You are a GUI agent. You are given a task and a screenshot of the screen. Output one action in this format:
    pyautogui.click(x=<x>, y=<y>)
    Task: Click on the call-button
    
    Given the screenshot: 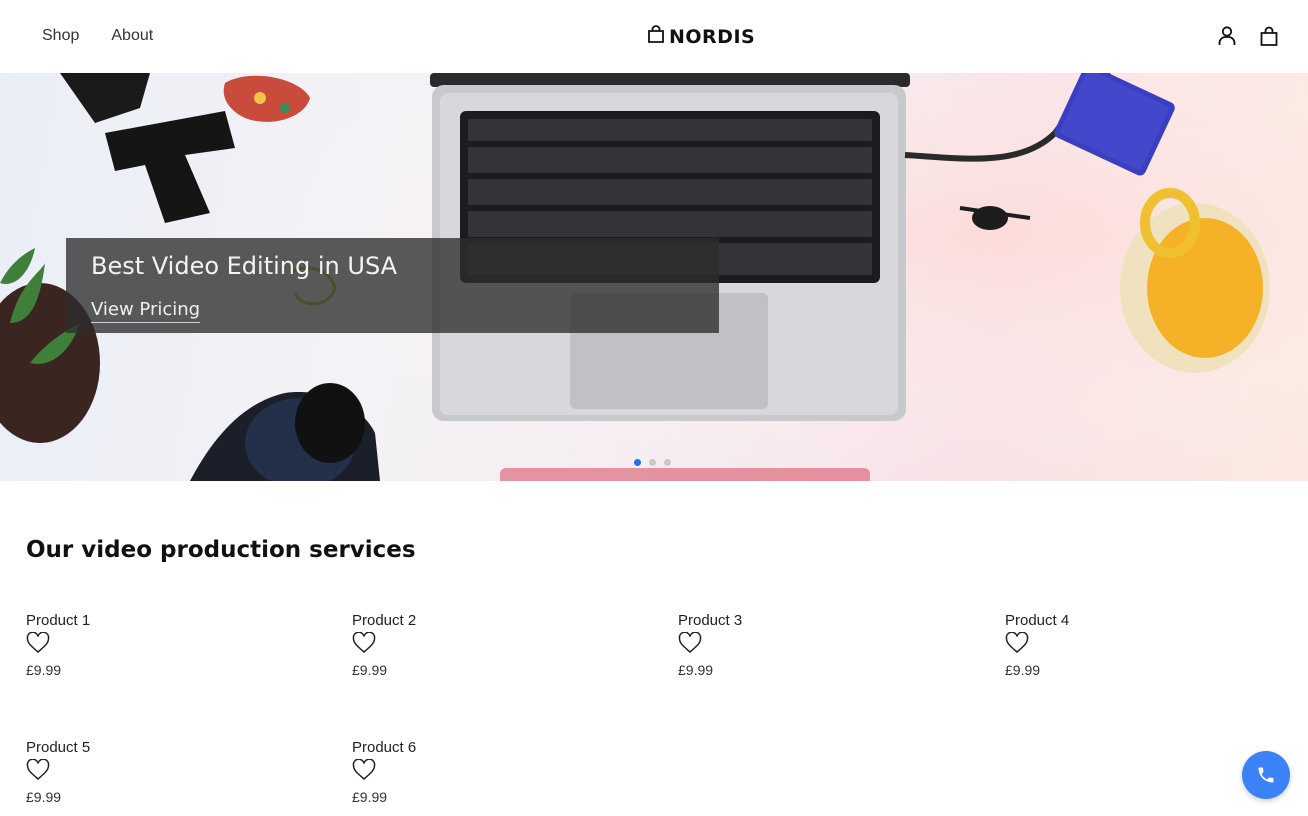 What is the action you would take?
    pyautogui.click(x=1266, y=775)
    